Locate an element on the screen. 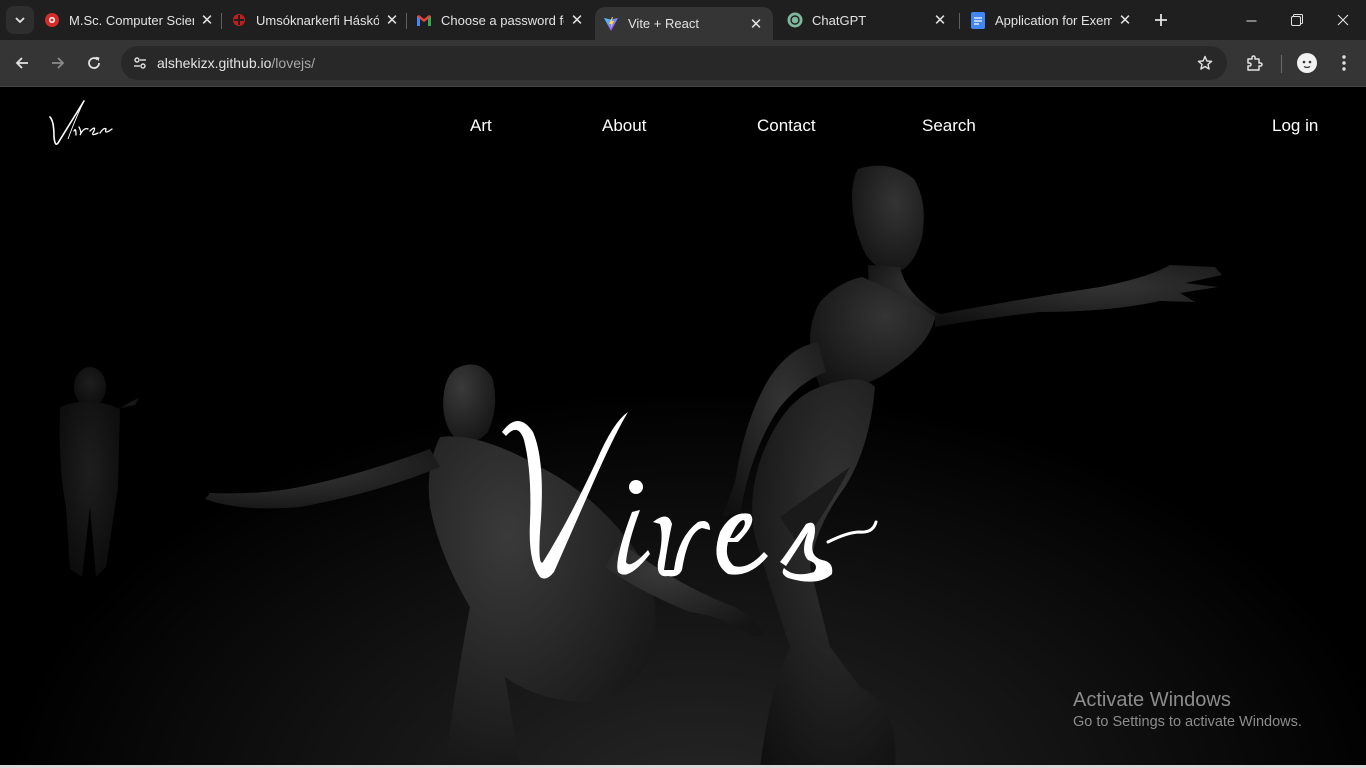 The image size is (1366, 768). vite-icon is located at coordinates (611, 24).